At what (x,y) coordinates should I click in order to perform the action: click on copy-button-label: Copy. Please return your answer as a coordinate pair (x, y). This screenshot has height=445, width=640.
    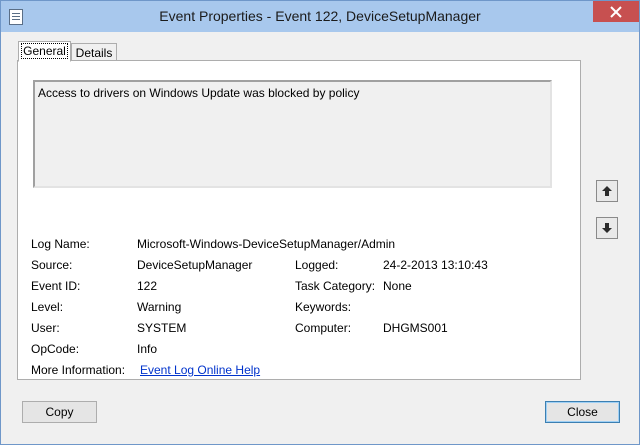
    Looking at the image, I should click on (59, 412).